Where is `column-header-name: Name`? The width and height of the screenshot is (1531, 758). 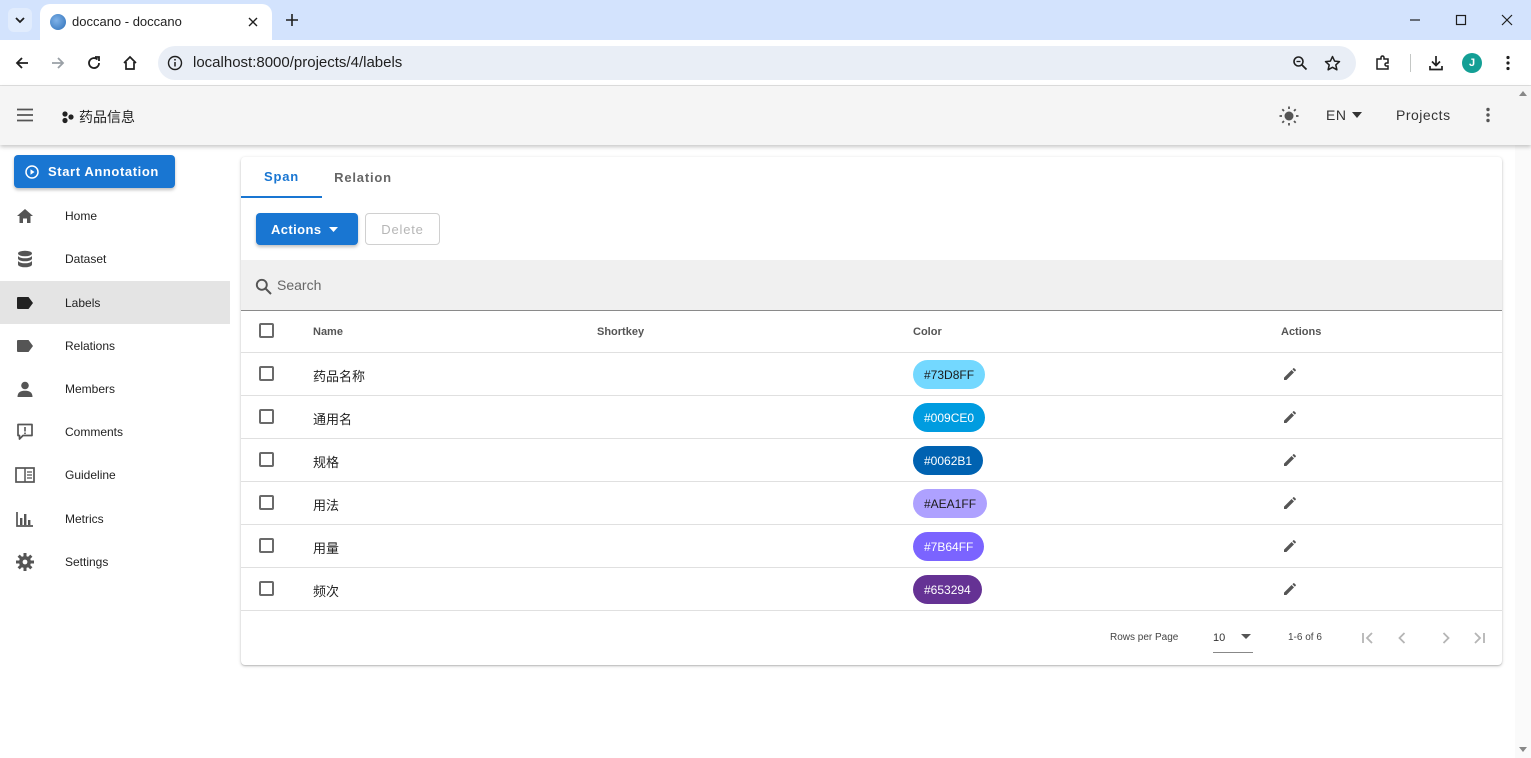
column-header-name: Name is located at coordinates (328, 332).